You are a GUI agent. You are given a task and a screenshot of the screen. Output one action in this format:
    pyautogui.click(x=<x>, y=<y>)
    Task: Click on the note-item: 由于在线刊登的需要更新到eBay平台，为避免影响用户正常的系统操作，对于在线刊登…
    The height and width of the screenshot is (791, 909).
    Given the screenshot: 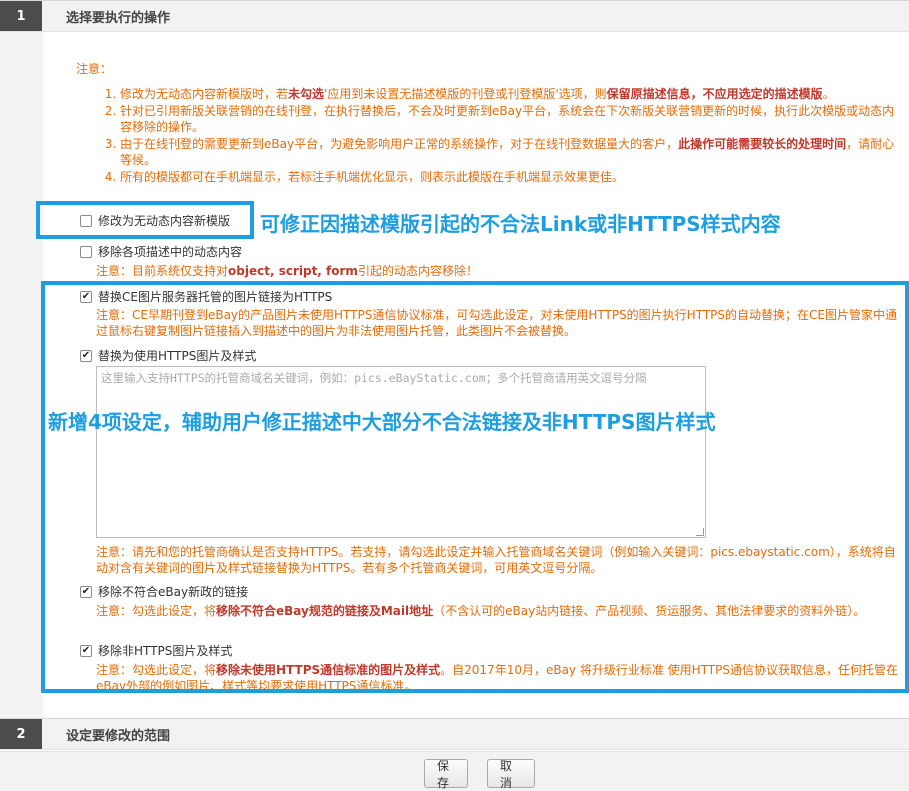 What is the action you would take?
    pyautogui.click(x=510, y=152)
    